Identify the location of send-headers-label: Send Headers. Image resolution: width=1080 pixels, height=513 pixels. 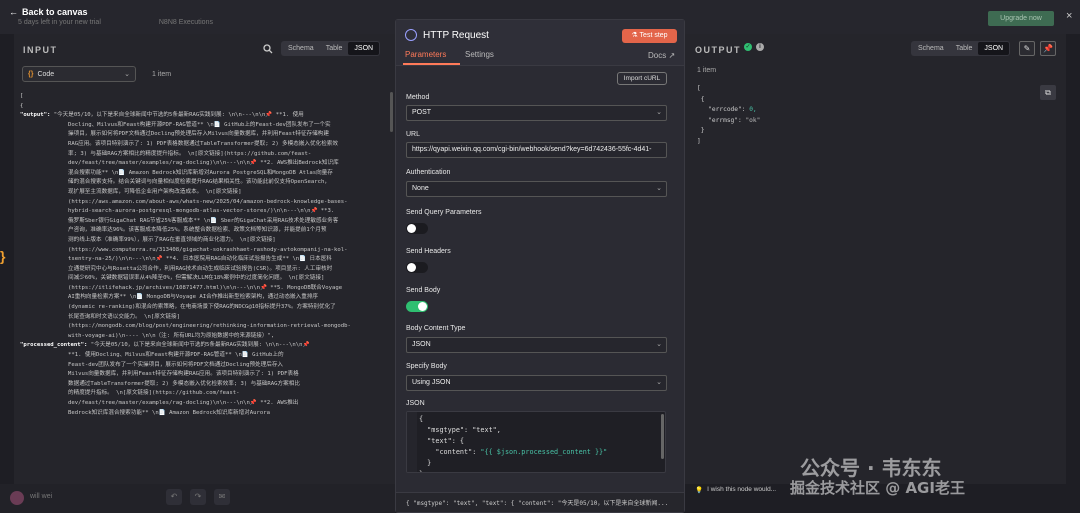
(428, 251).